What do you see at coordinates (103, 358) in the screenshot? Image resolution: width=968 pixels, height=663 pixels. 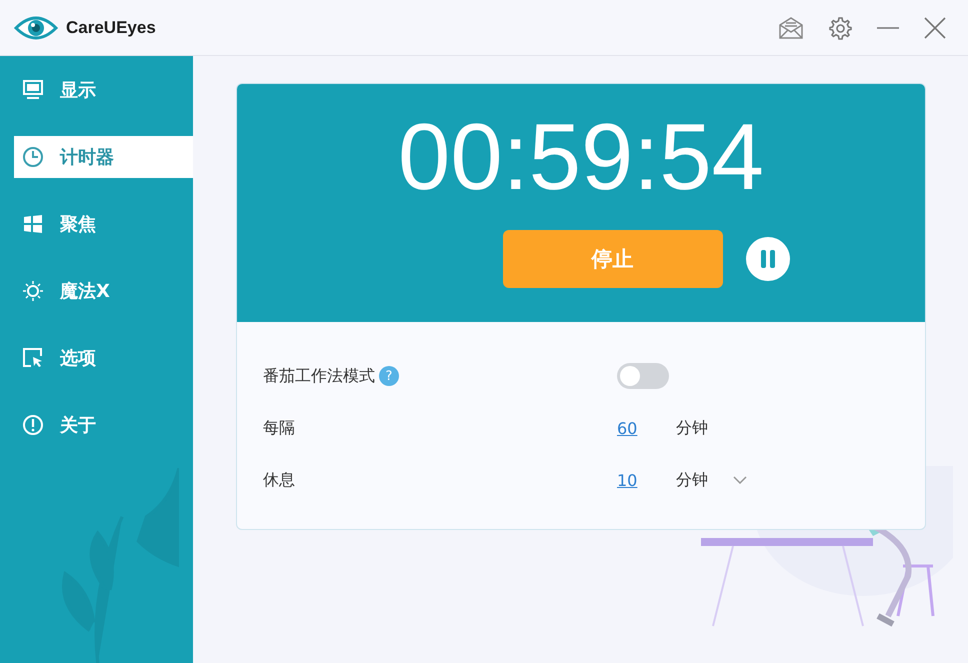 I see `sidebar-item: 选项` at bounding box center [103, 358].